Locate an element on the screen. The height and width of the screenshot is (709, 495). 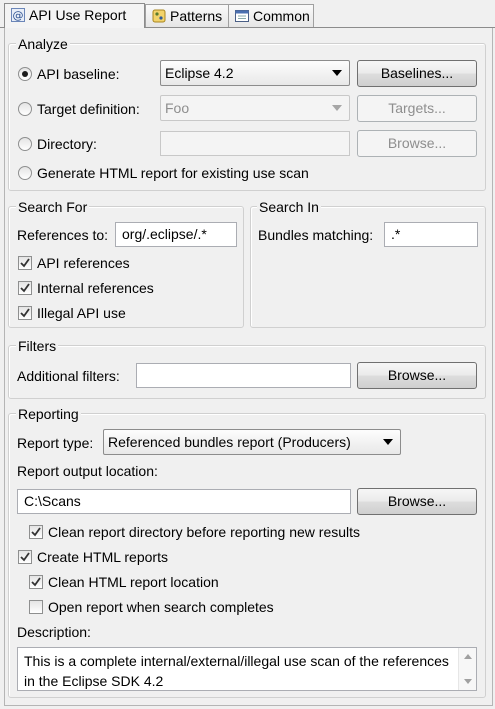
api-references-checkbox is located at coordinates (25, 263).